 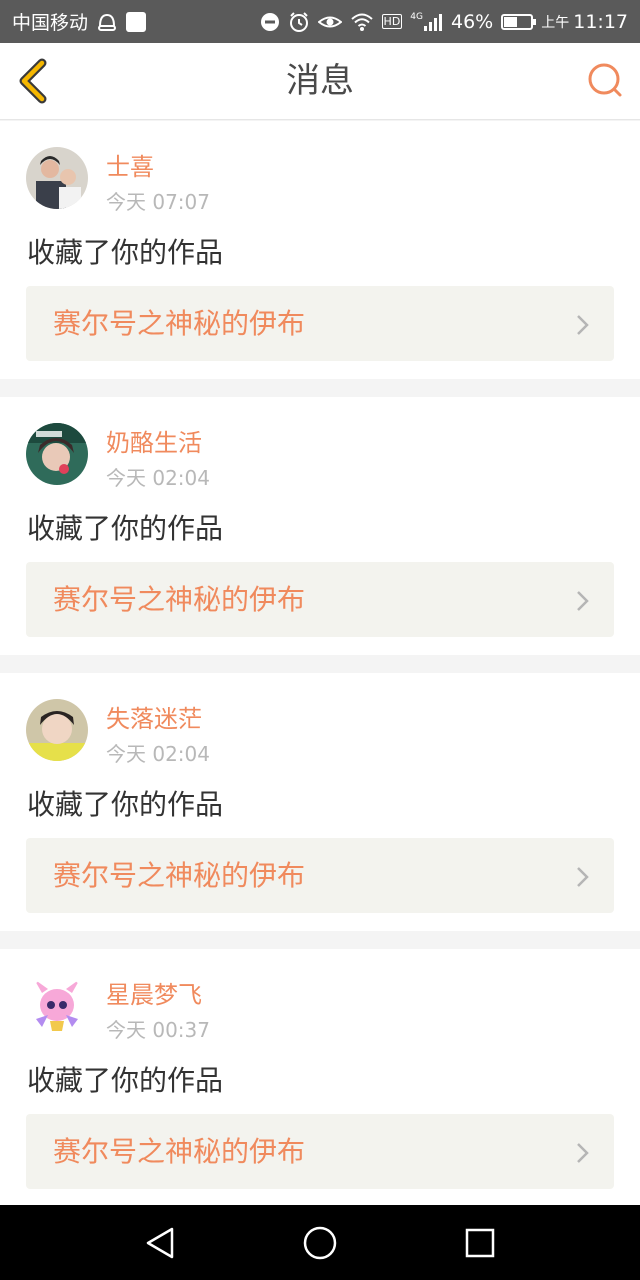 What do you see at coordinates (416, 16) in the screenshot?
I see `network-label: 4G` at bounding box center [416, 16].